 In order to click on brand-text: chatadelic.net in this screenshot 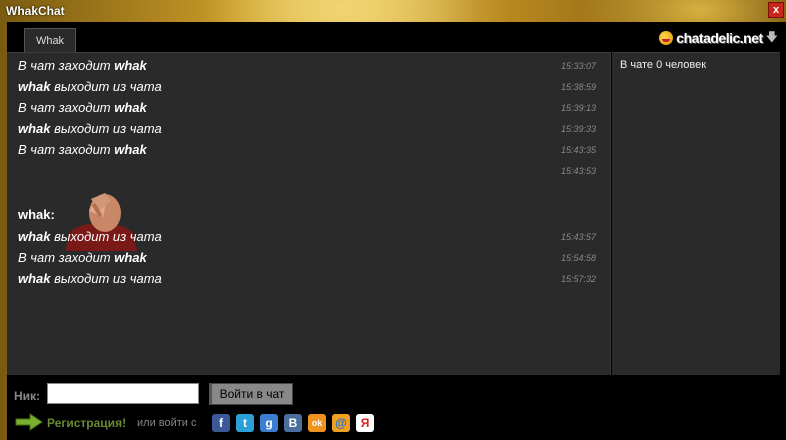, I will do `click(719, 38)`.